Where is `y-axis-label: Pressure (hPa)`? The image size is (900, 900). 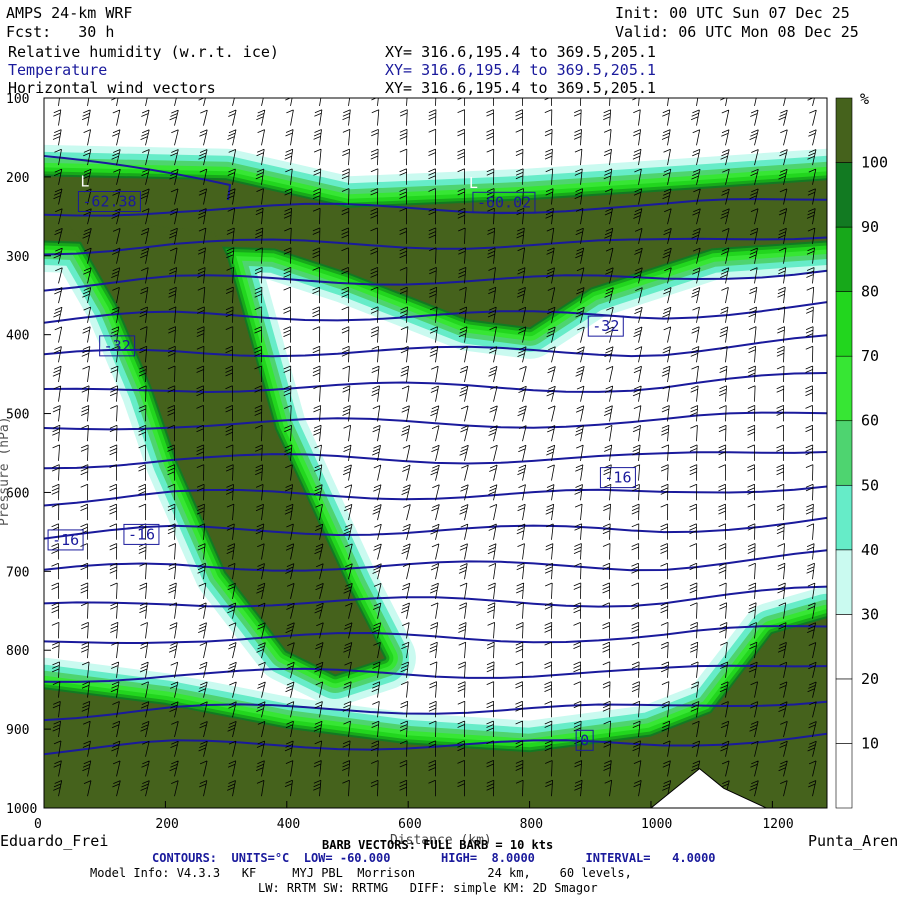 y-axis-label: Pressure (hPa) is located at coordinates (6, 471).